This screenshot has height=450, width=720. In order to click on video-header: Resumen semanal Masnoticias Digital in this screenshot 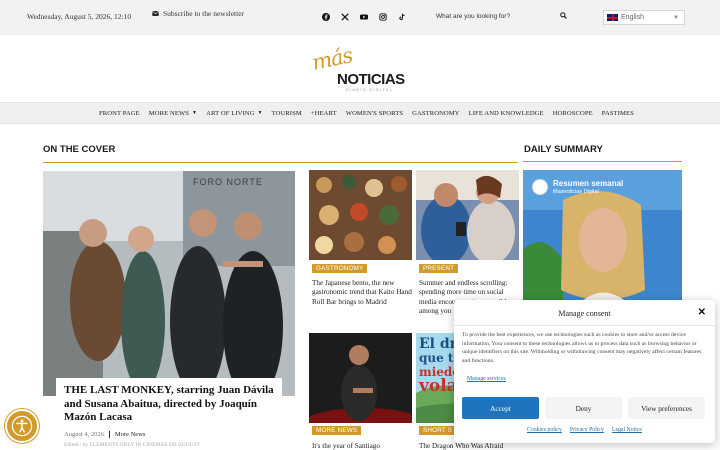, I will do `click(577, 187)`.